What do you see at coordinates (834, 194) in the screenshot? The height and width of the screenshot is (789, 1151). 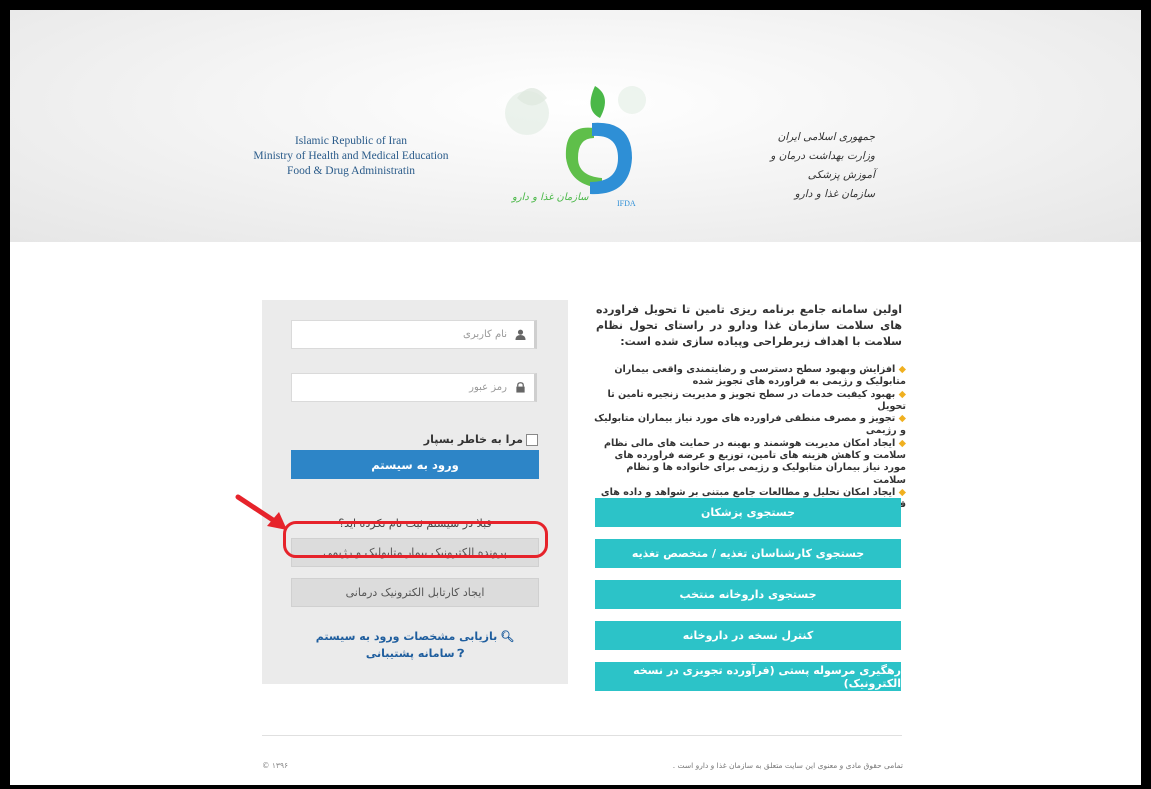 I see `header-fa-line-3: سازمان غذا و دارو` at bounding box center [834, 194].